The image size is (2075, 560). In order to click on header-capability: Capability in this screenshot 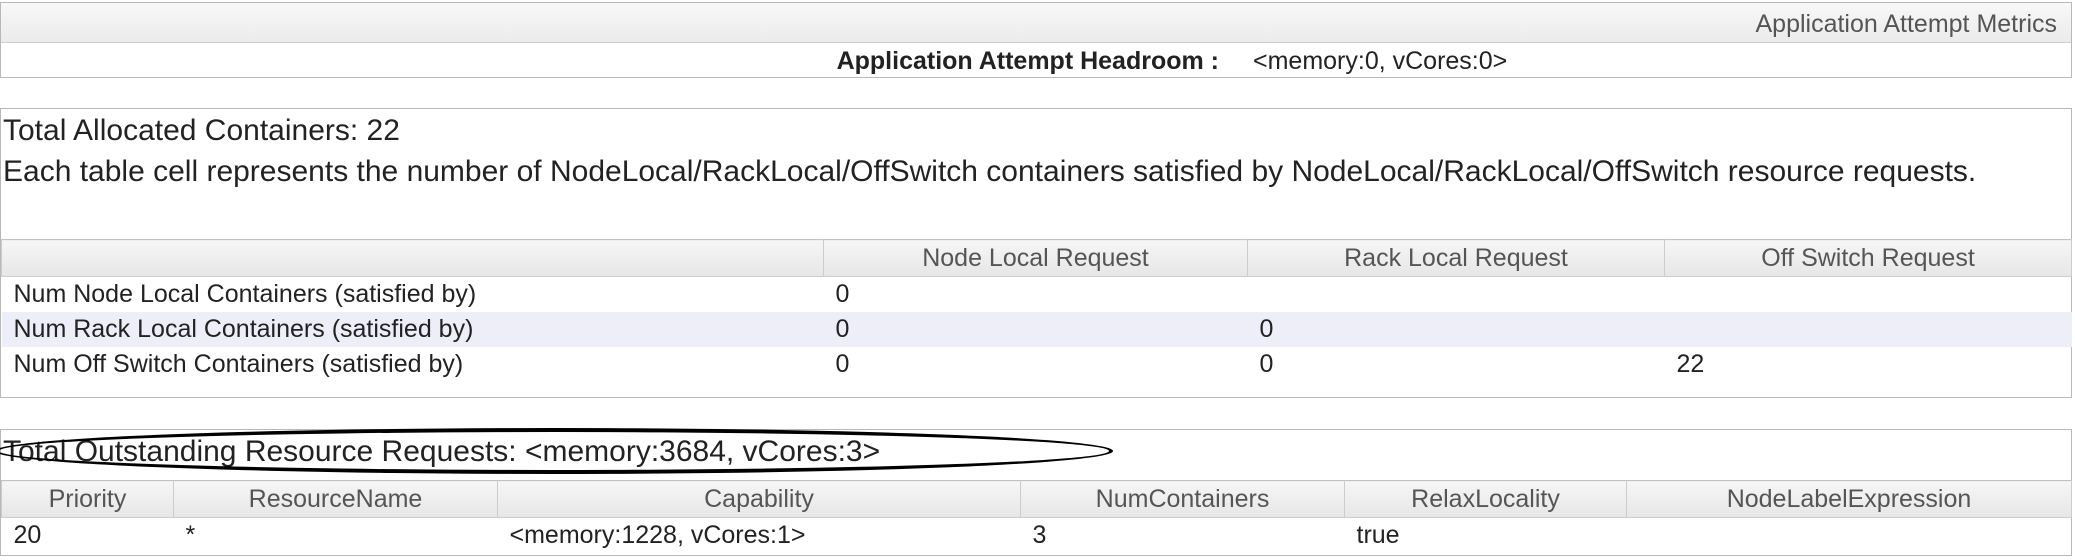, I will do `click(759, 499)`.